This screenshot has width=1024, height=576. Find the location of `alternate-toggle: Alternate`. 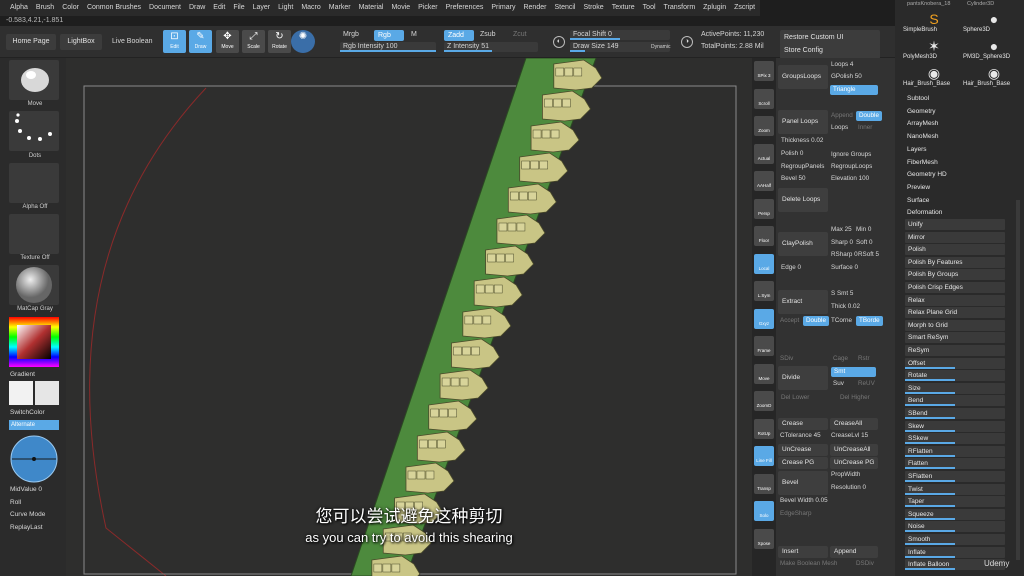

alternate-toggle: Alternate is located at coordinates (34, 425).